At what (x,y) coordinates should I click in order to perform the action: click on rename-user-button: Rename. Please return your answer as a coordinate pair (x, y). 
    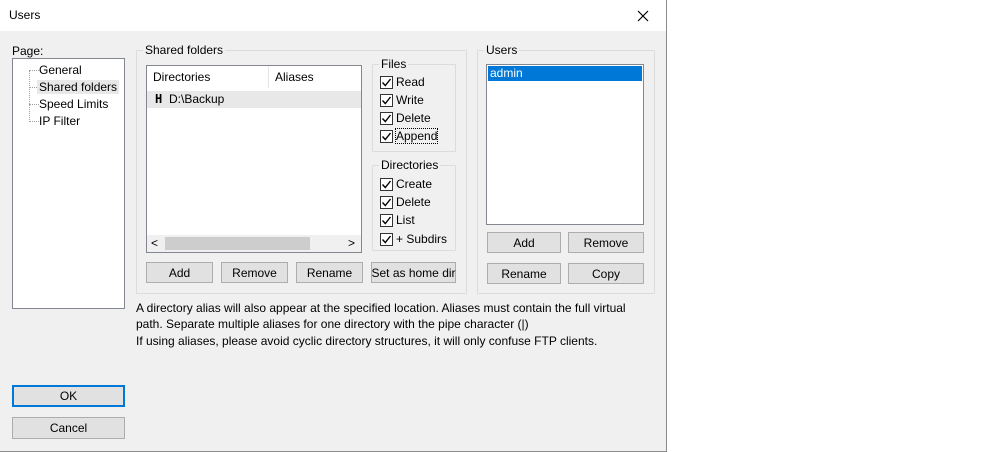
    Looking at the image, I should click on (524, 273).